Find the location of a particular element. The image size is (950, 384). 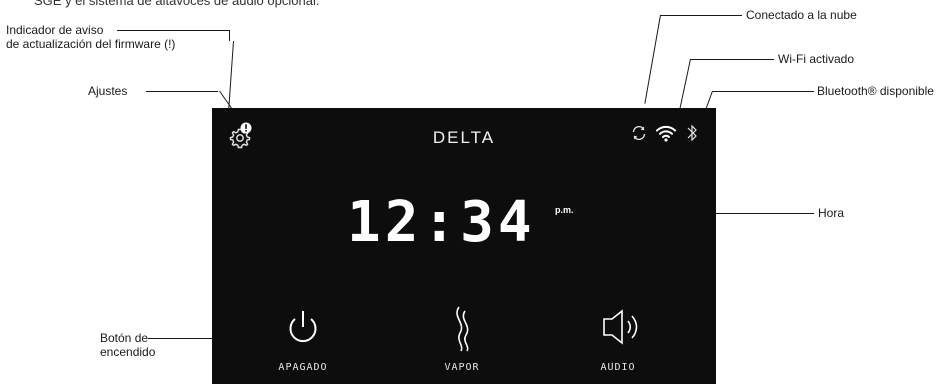

steam-icon is located at coordinates (462, 329).